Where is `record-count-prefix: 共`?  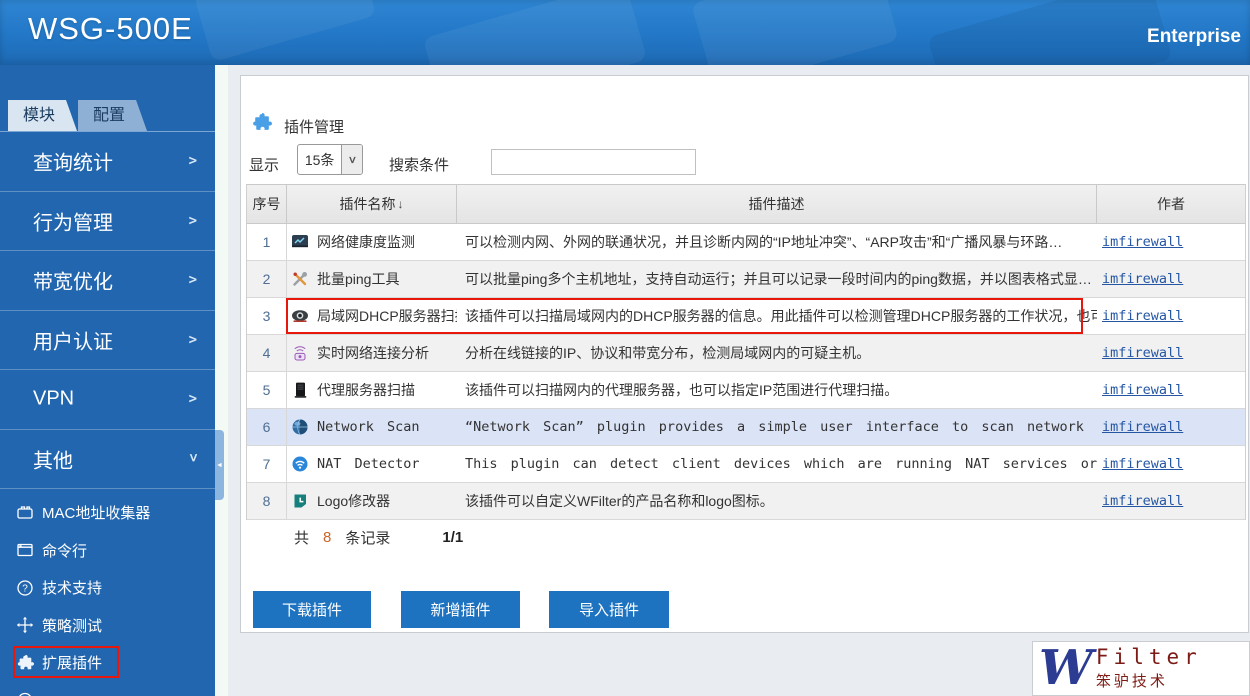
record-count-prefix: 共 is located at coordinates (302, 538).